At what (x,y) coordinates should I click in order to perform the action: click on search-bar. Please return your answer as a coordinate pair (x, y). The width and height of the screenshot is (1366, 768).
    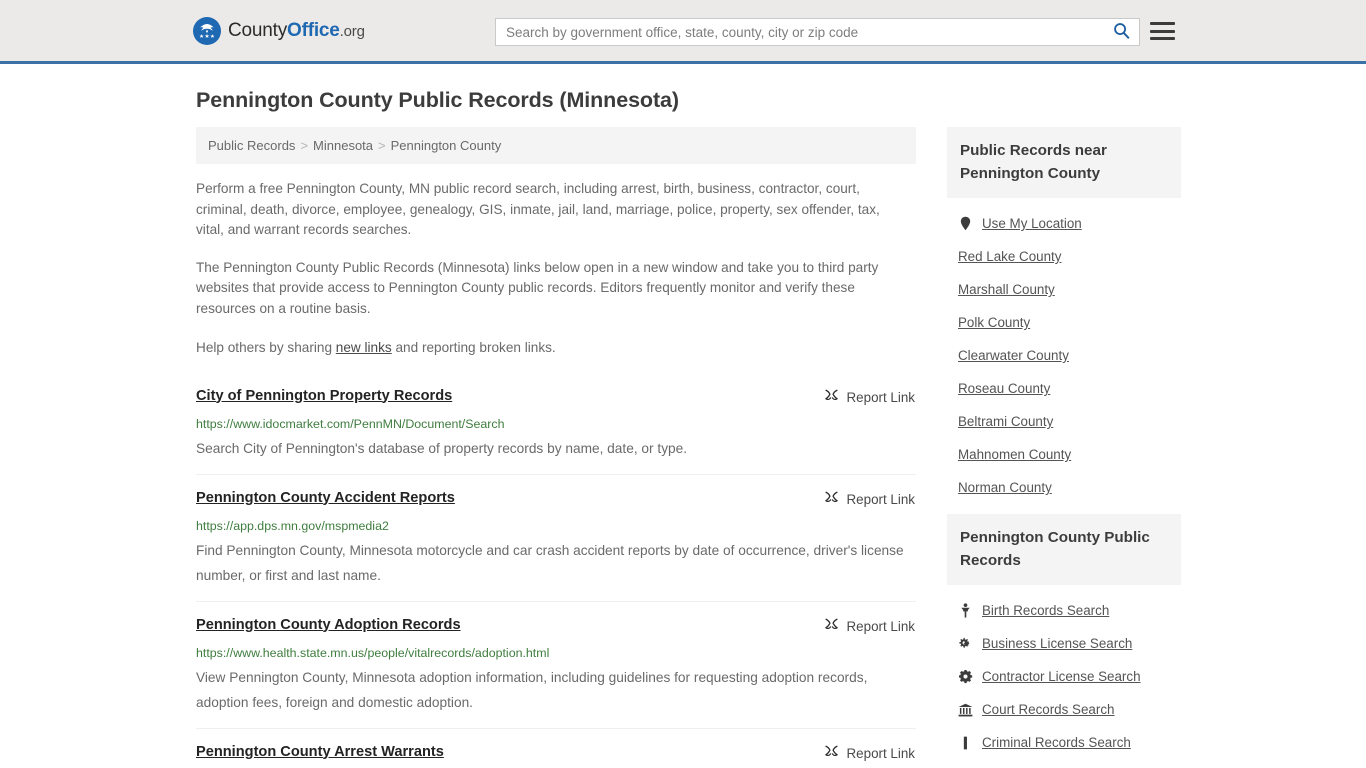
    Looking at the image, I should click on (817, 32).